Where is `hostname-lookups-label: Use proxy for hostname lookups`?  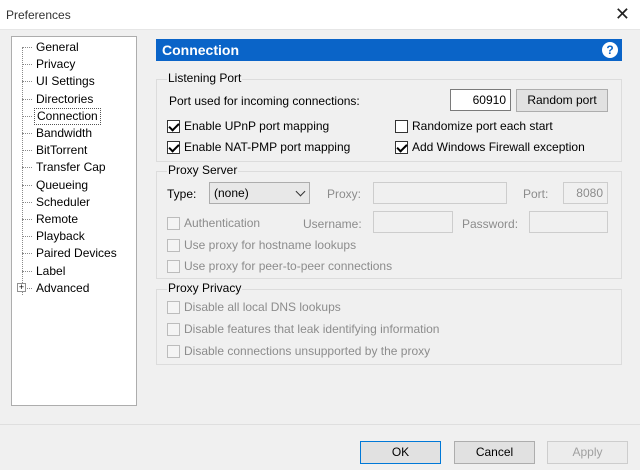
hostname-lookups-label: Use proxy for hostname lookups is located at coordinates (270, 245).